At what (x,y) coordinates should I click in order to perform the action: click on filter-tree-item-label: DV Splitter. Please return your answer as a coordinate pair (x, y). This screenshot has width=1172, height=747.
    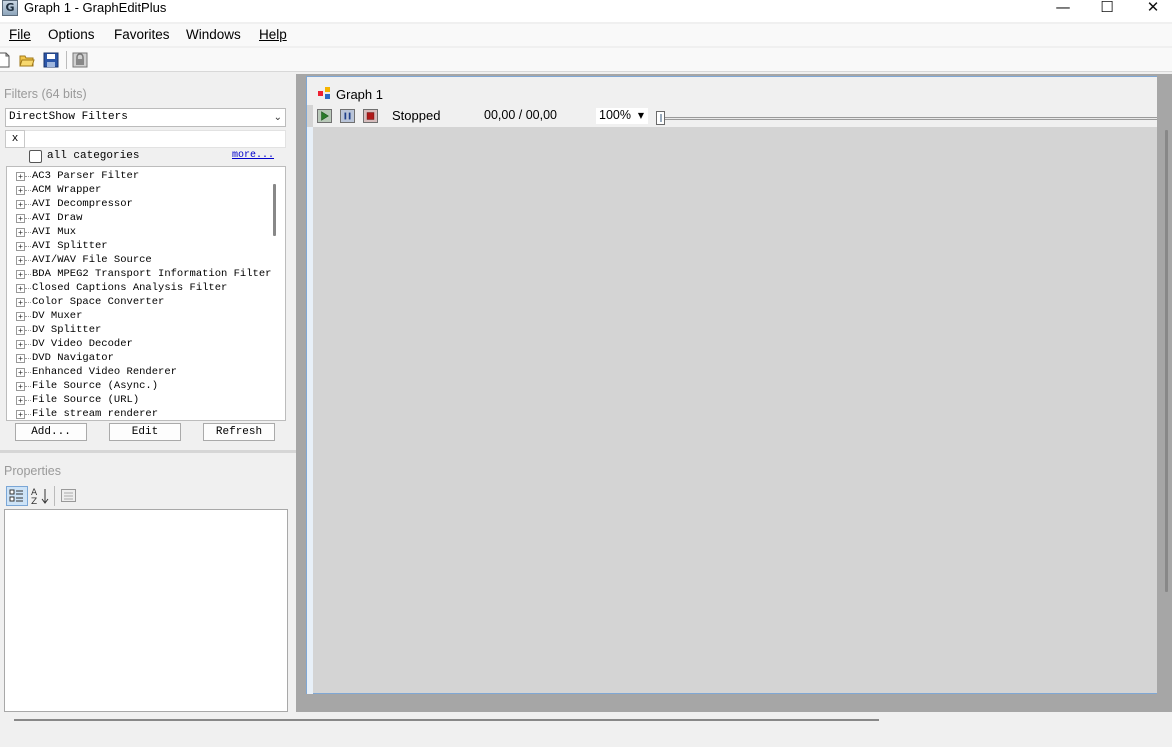
    Looking at the image, I should click on (67, 330).